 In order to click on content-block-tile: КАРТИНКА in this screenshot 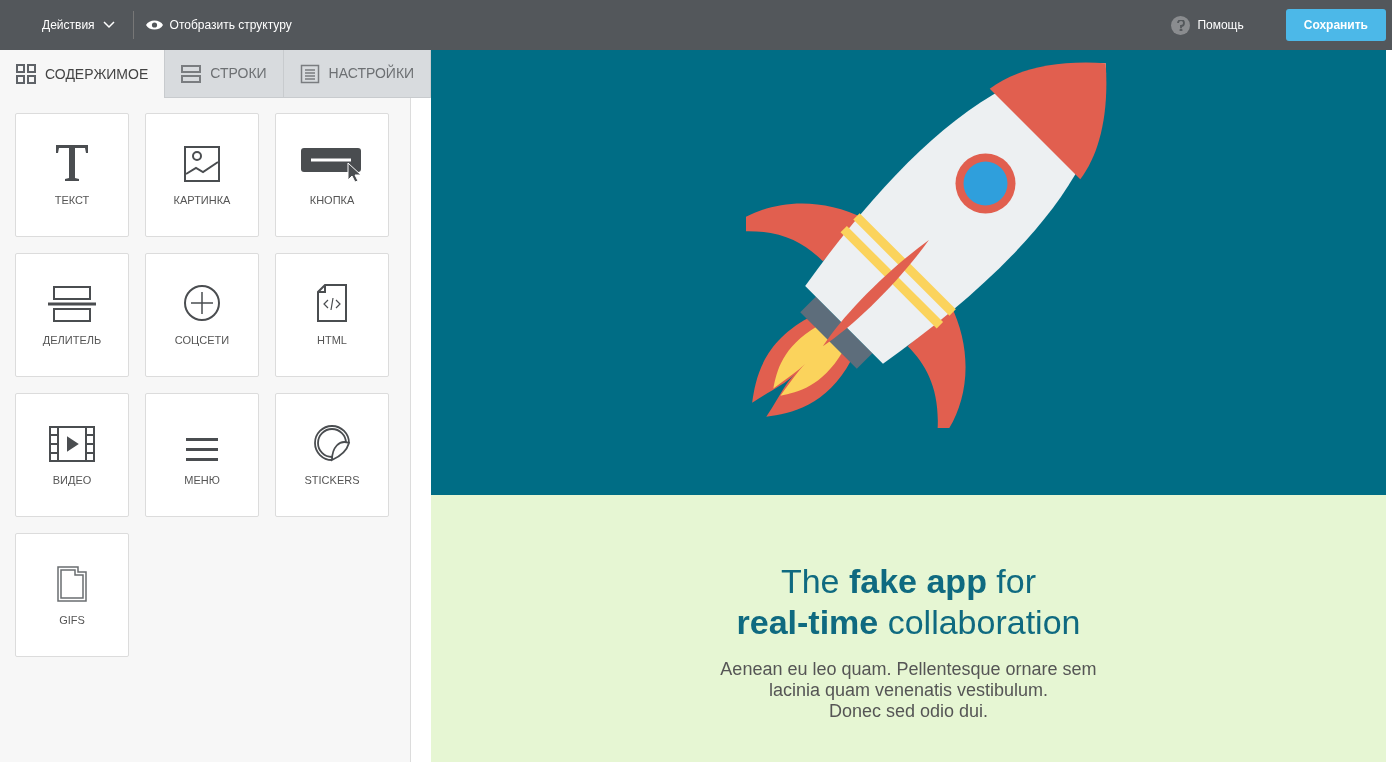, I will do `click(202, 175)`.